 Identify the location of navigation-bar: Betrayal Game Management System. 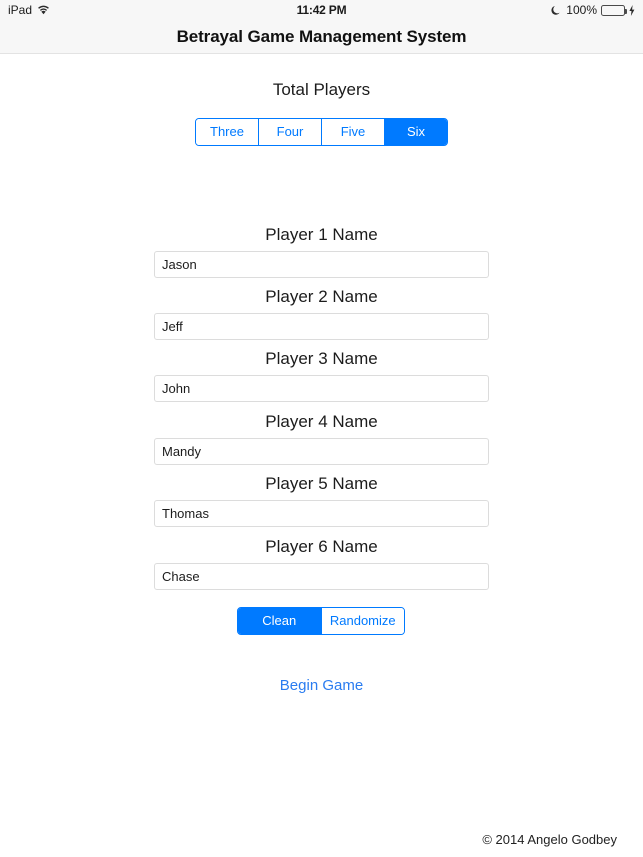
(321, 37).